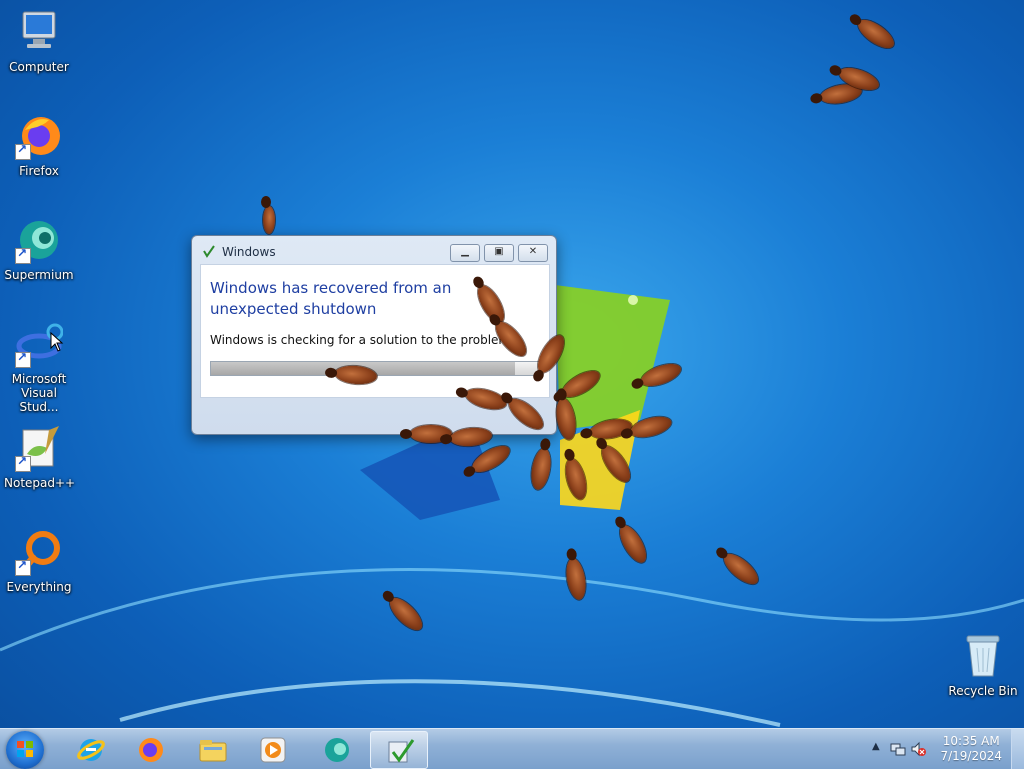 The width and height of the screenshot is (1024, 769). Describe the element at coordinates (39, 249) in the screenshot. I see `desktop-icon-supermium: Supermium` at that location.